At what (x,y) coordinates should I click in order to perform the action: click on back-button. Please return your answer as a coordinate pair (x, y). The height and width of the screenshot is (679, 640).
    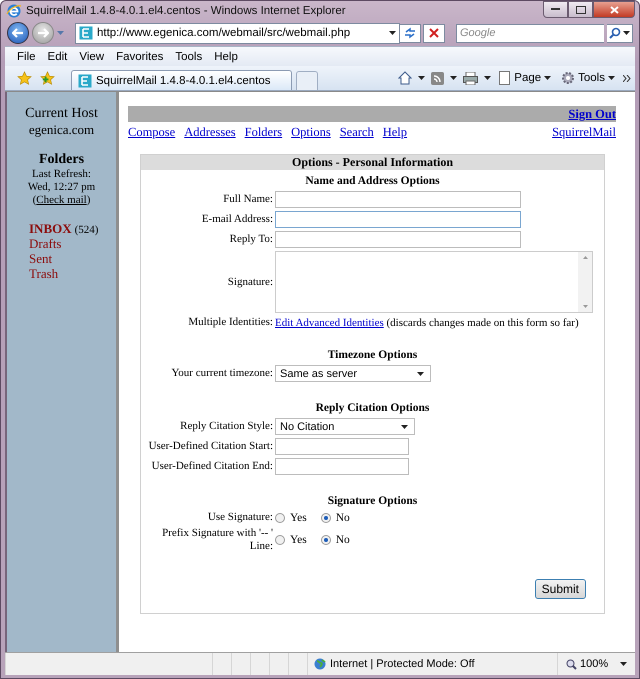
    Looking at the image, I should click on (18, 33).